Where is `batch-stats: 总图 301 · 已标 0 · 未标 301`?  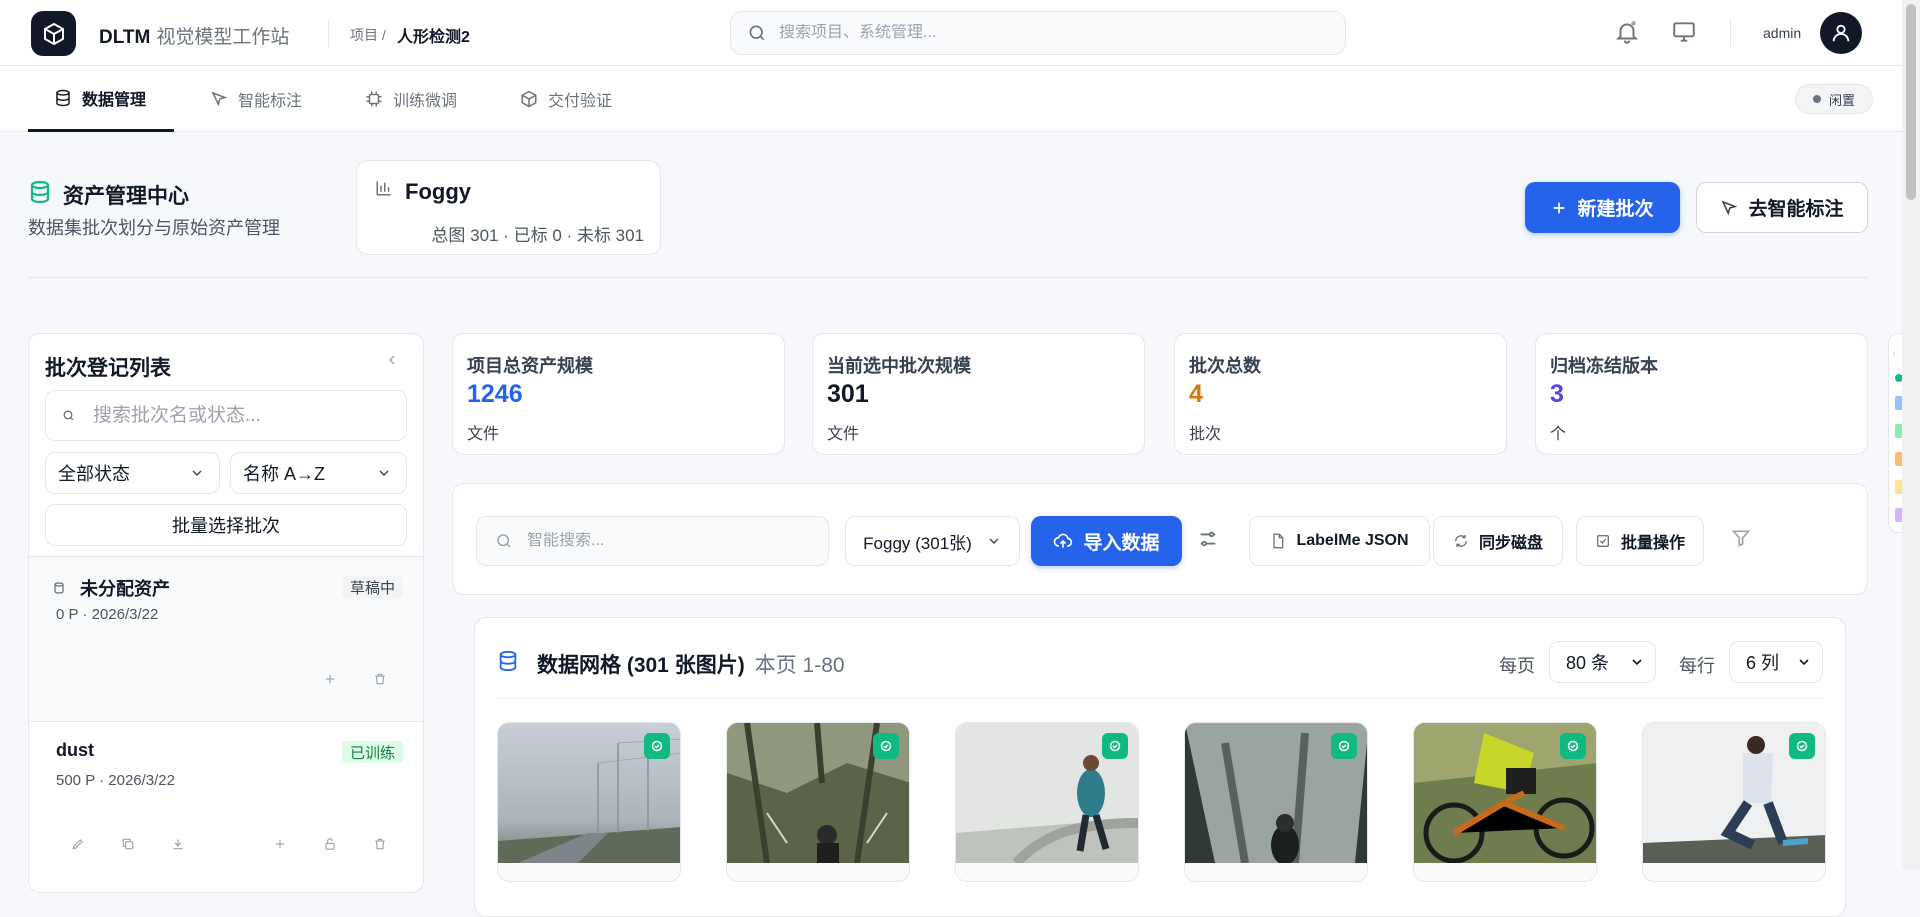 batch-stats: 总图 301 · 已标 0 · 未标 301 is located at coordinates (537, 235).